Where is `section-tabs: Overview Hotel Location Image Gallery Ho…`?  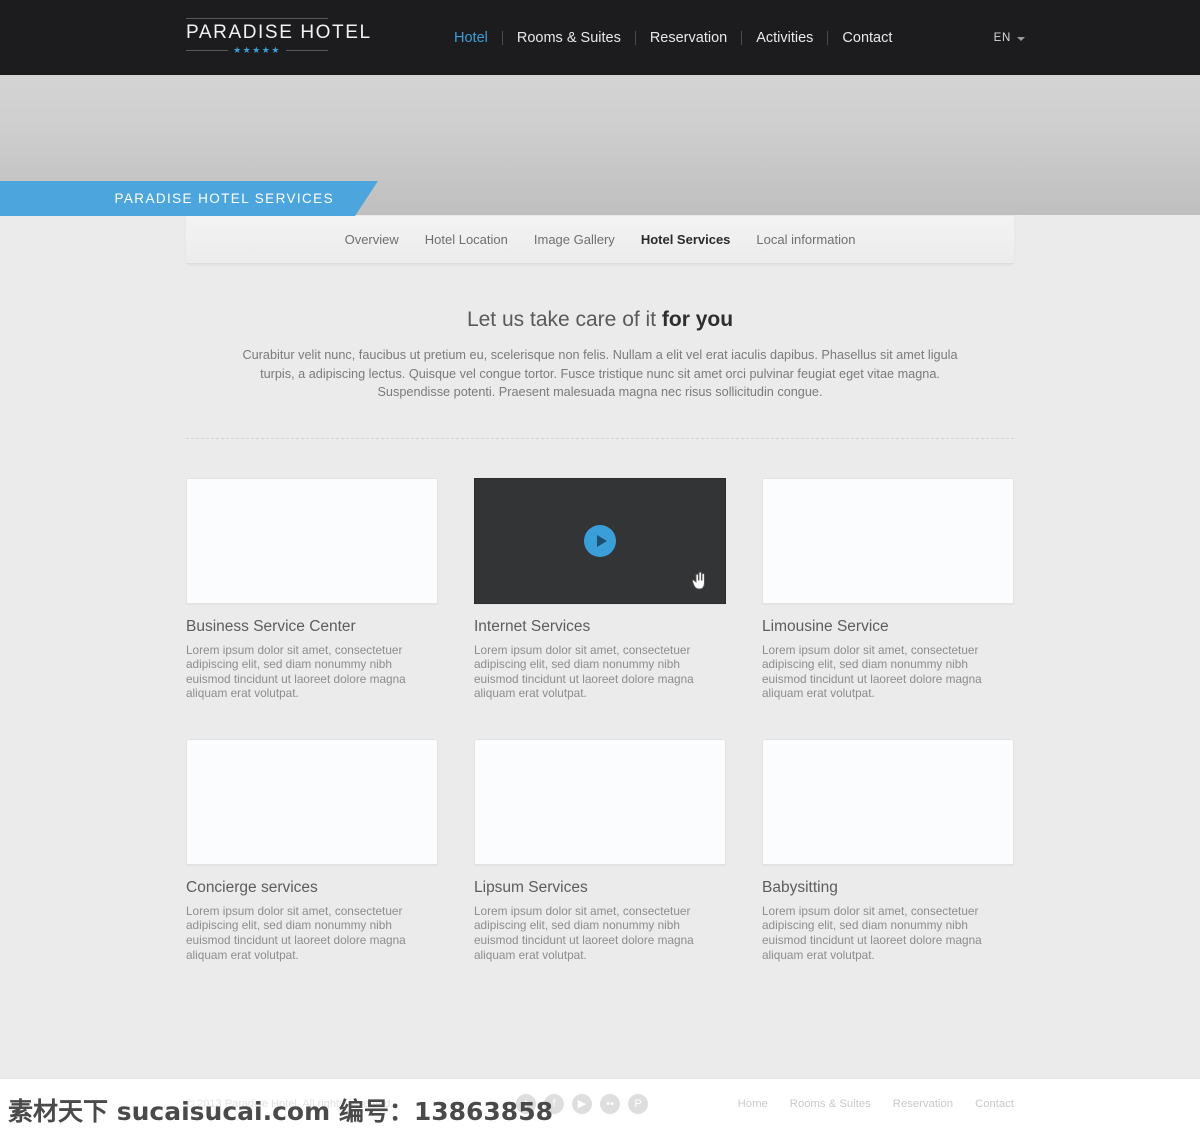 section-tabs: Overview Hotel Location Image Gallery Ho… is located at coordinates (600, 240).